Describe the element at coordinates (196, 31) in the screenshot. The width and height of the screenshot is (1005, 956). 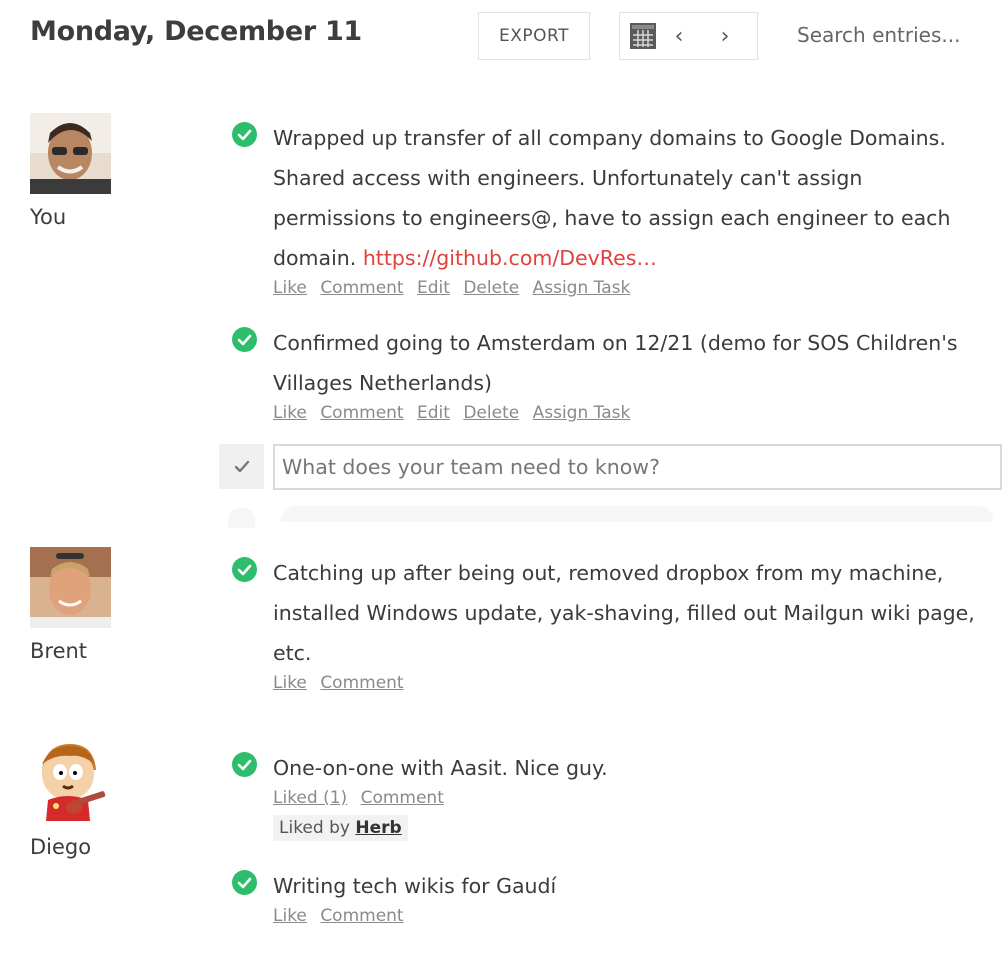
I see `page-title: Monday, December 11` at that location.